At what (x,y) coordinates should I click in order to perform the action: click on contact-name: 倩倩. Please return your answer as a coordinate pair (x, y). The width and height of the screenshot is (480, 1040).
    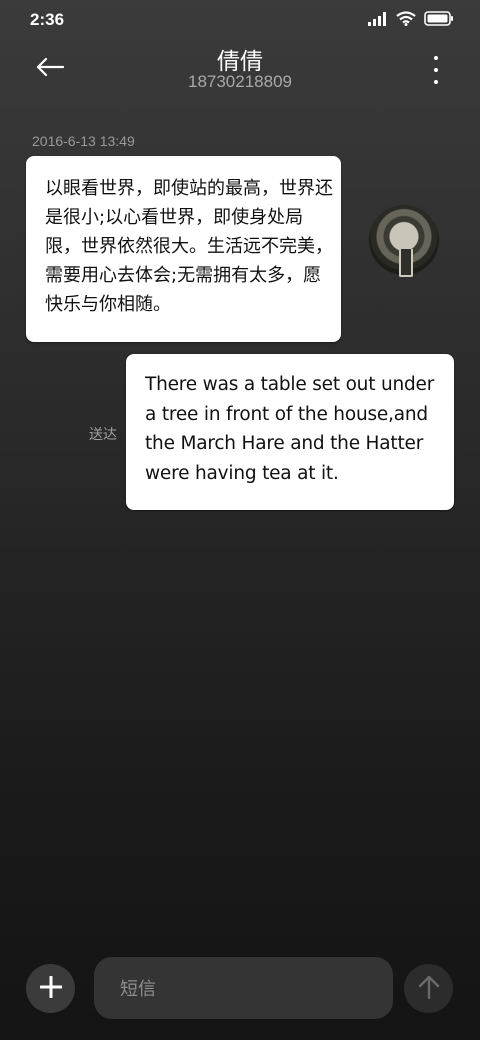
    Looking at the image, I should click on (240, 62).